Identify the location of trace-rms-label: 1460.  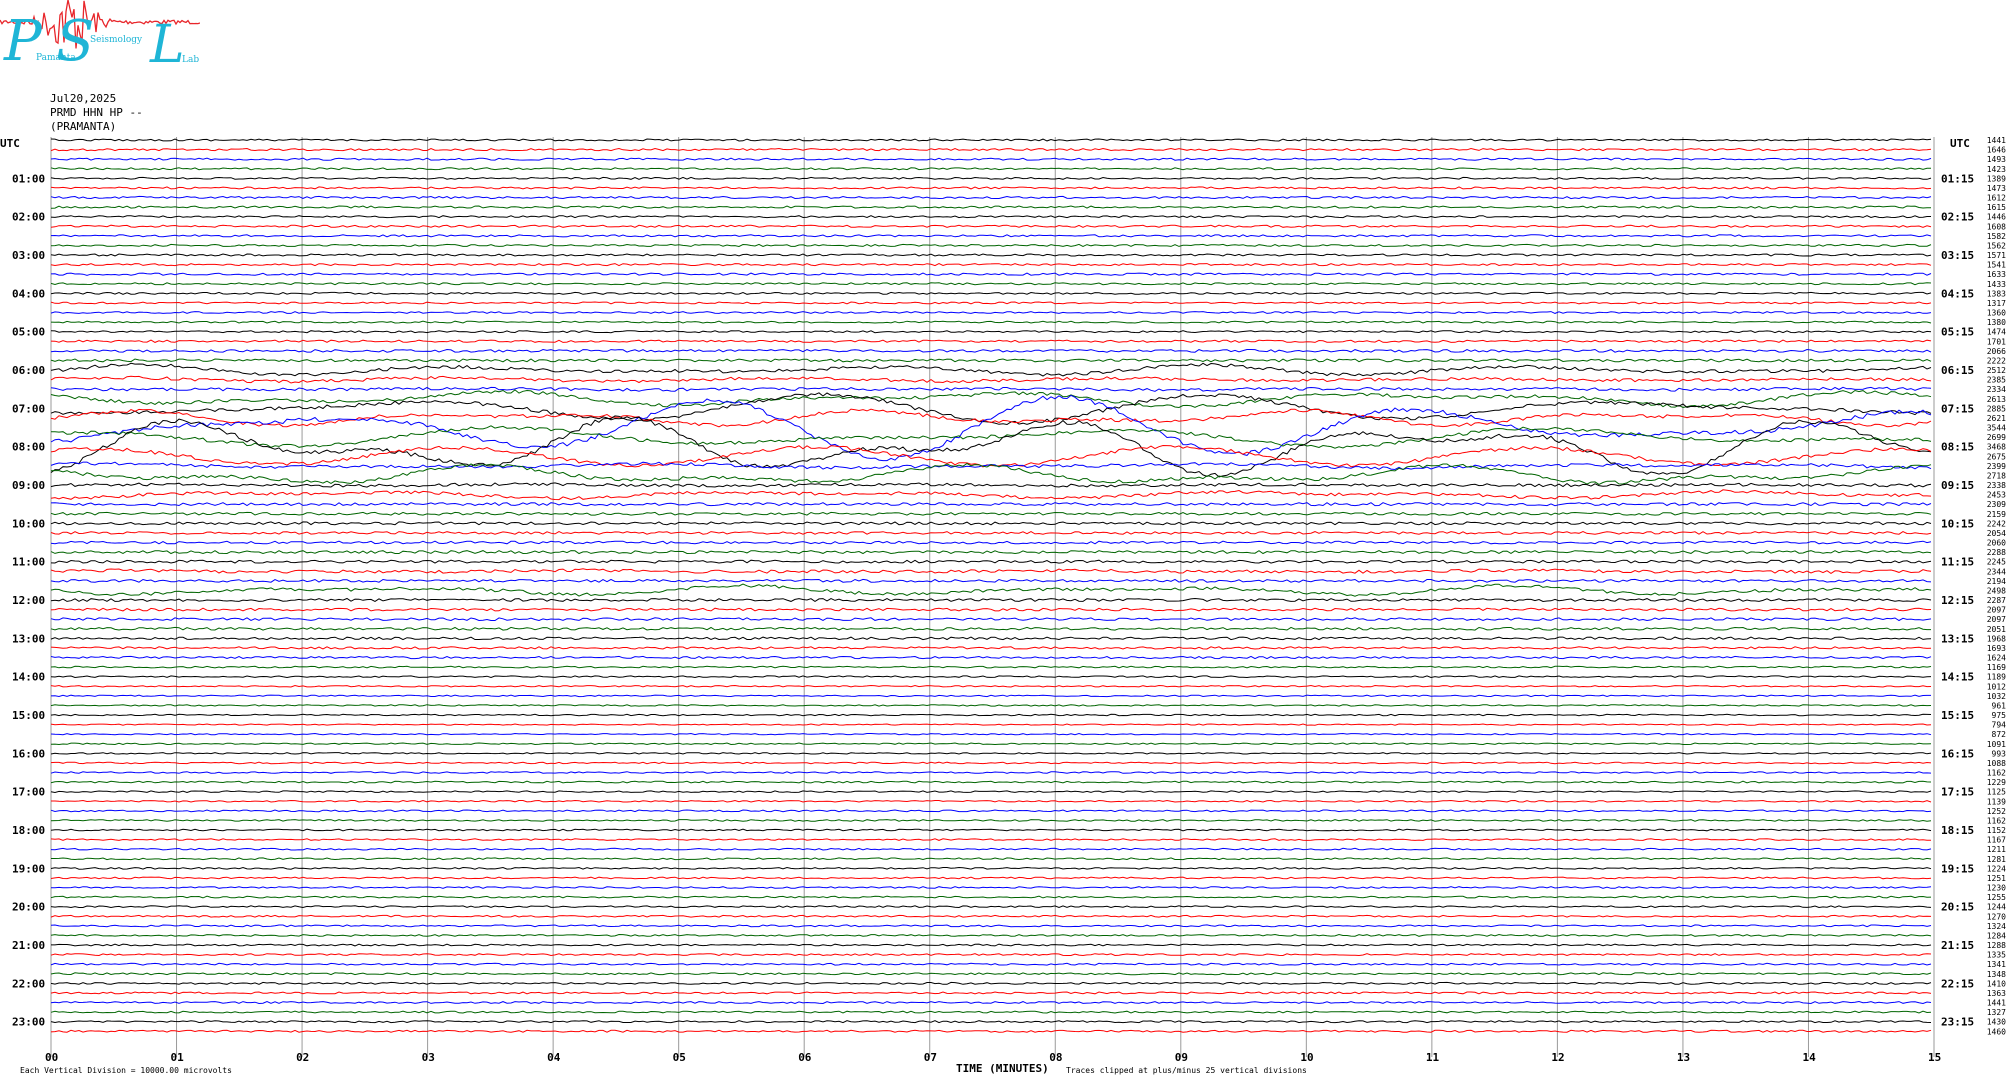
(1996, 1031).